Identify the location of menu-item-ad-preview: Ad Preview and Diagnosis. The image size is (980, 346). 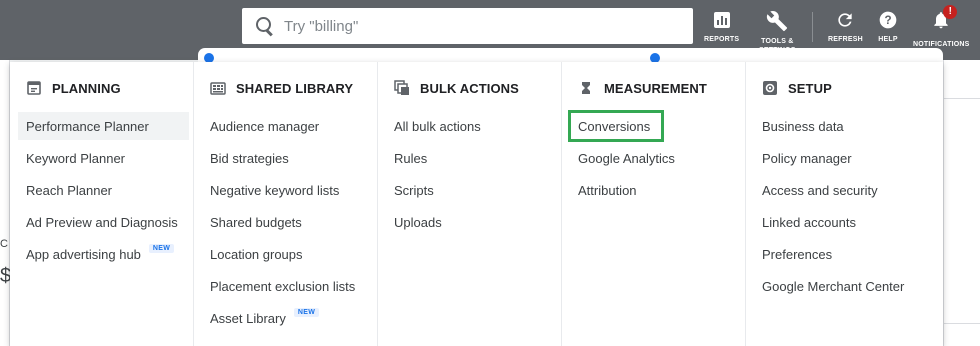
(103, 222).